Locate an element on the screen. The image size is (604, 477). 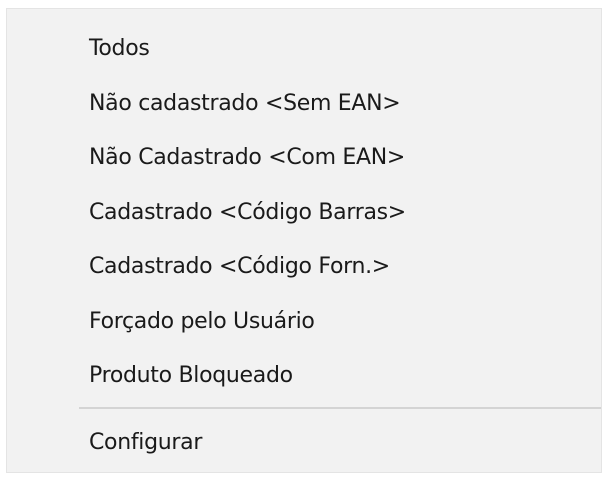
menu-item-nao-cadastrado-com-ean: Não Cadastrado <Com EAN> is located at coordinates (304, 158).